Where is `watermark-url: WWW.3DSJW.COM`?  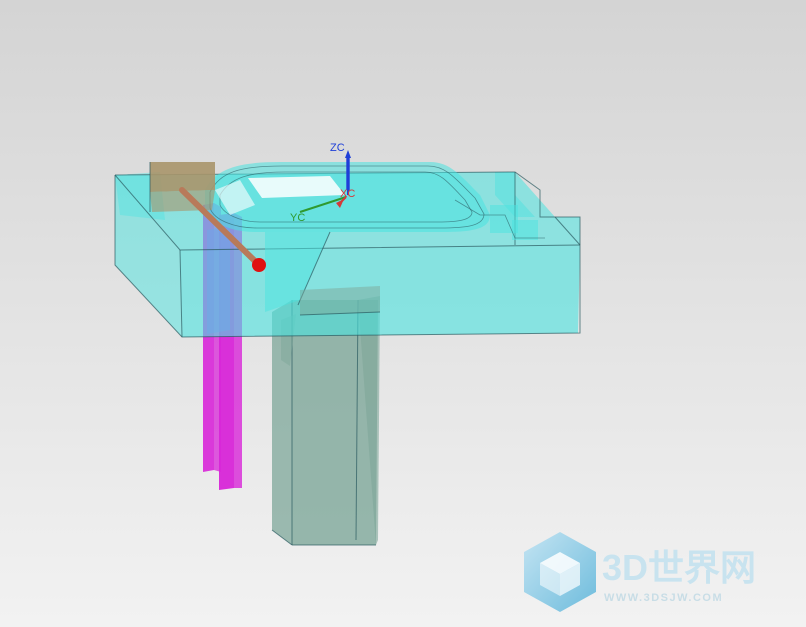
watermark-url: WWW.3DSJW.COM is located at coordinates (663, 598).